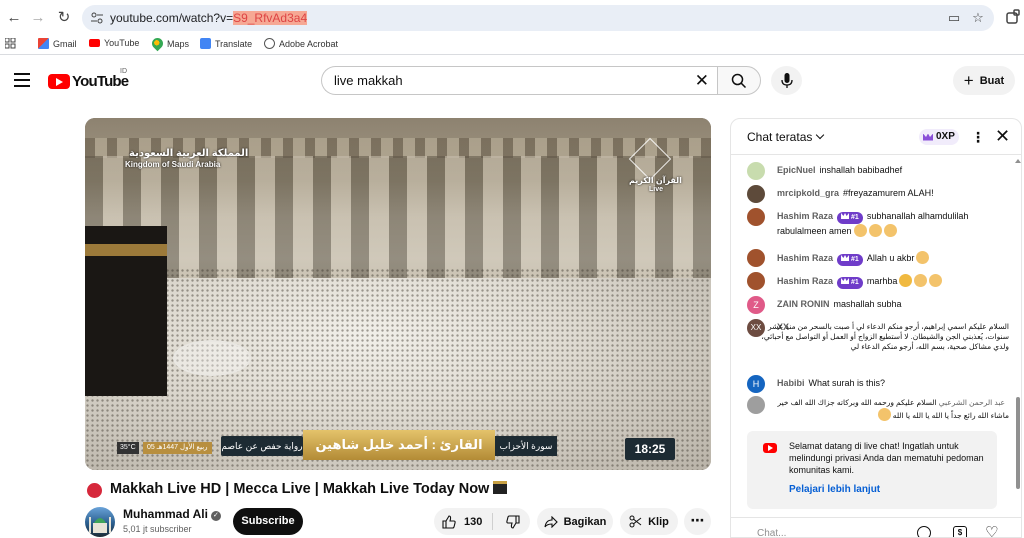 The image size is (1024, 538). Describe the element at coordinates (978, 137) in the screenshot. I see `chat-more-icon: ⋮` at that location.